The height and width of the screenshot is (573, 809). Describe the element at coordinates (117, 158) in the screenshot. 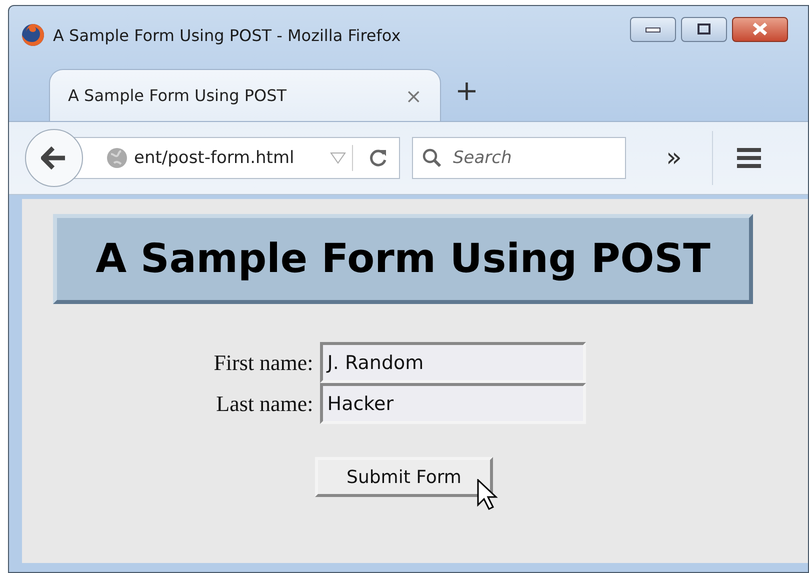

I see `globe-icon` at that location.